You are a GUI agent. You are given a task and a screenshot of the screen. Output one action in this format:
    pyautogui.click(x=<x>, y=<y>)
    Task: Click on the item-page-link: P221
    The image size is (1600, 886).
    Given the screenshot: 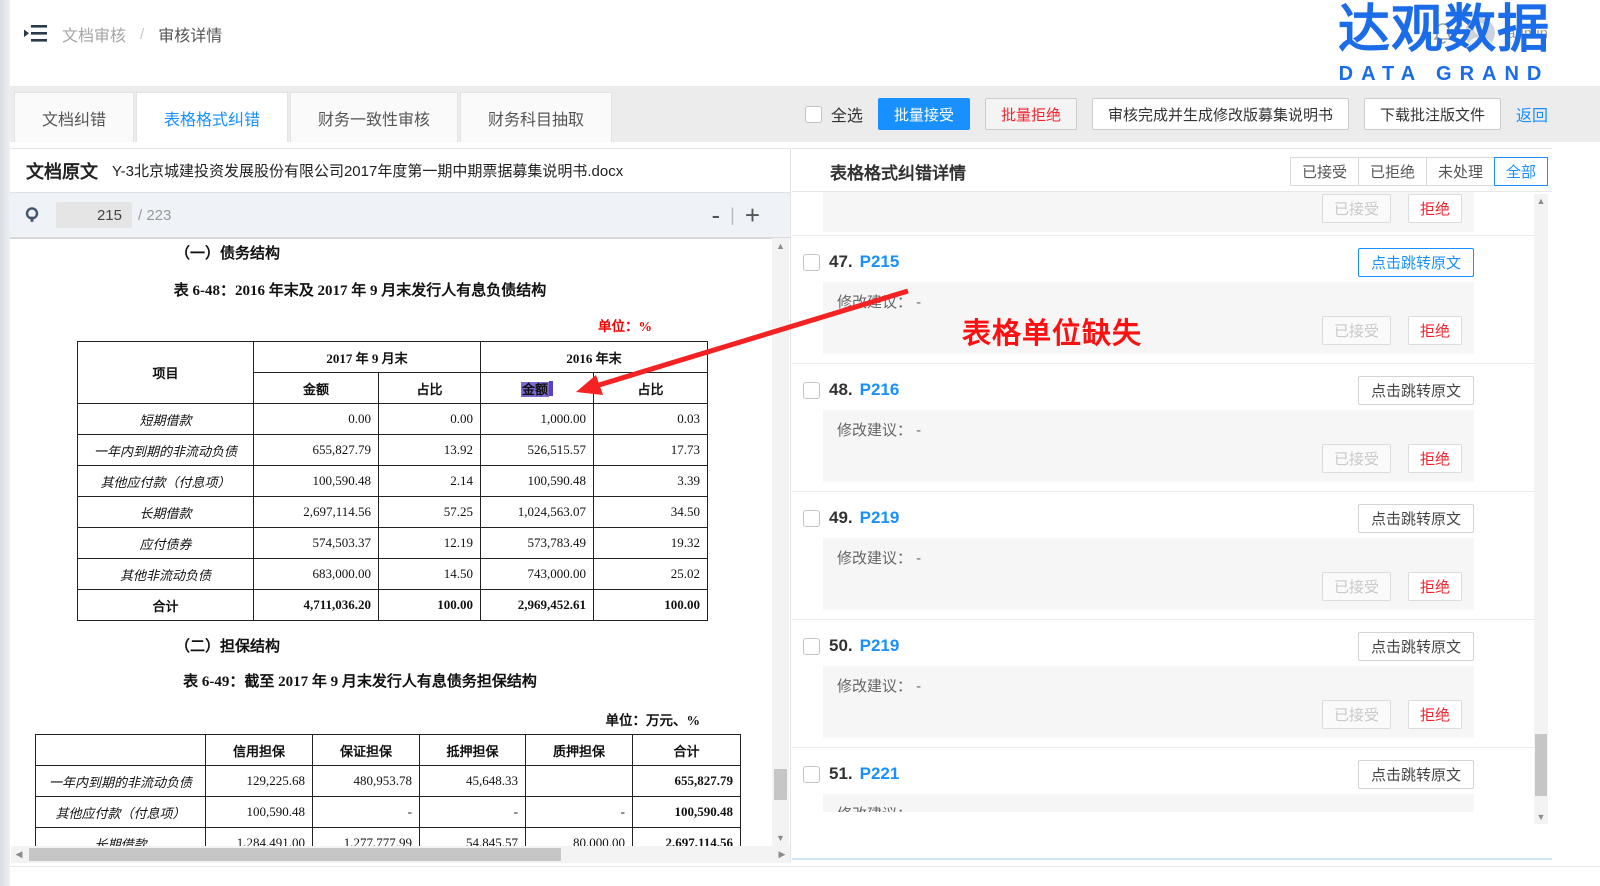 What is the action you would take?
    pyautogui.click(x=880, y=774)
    